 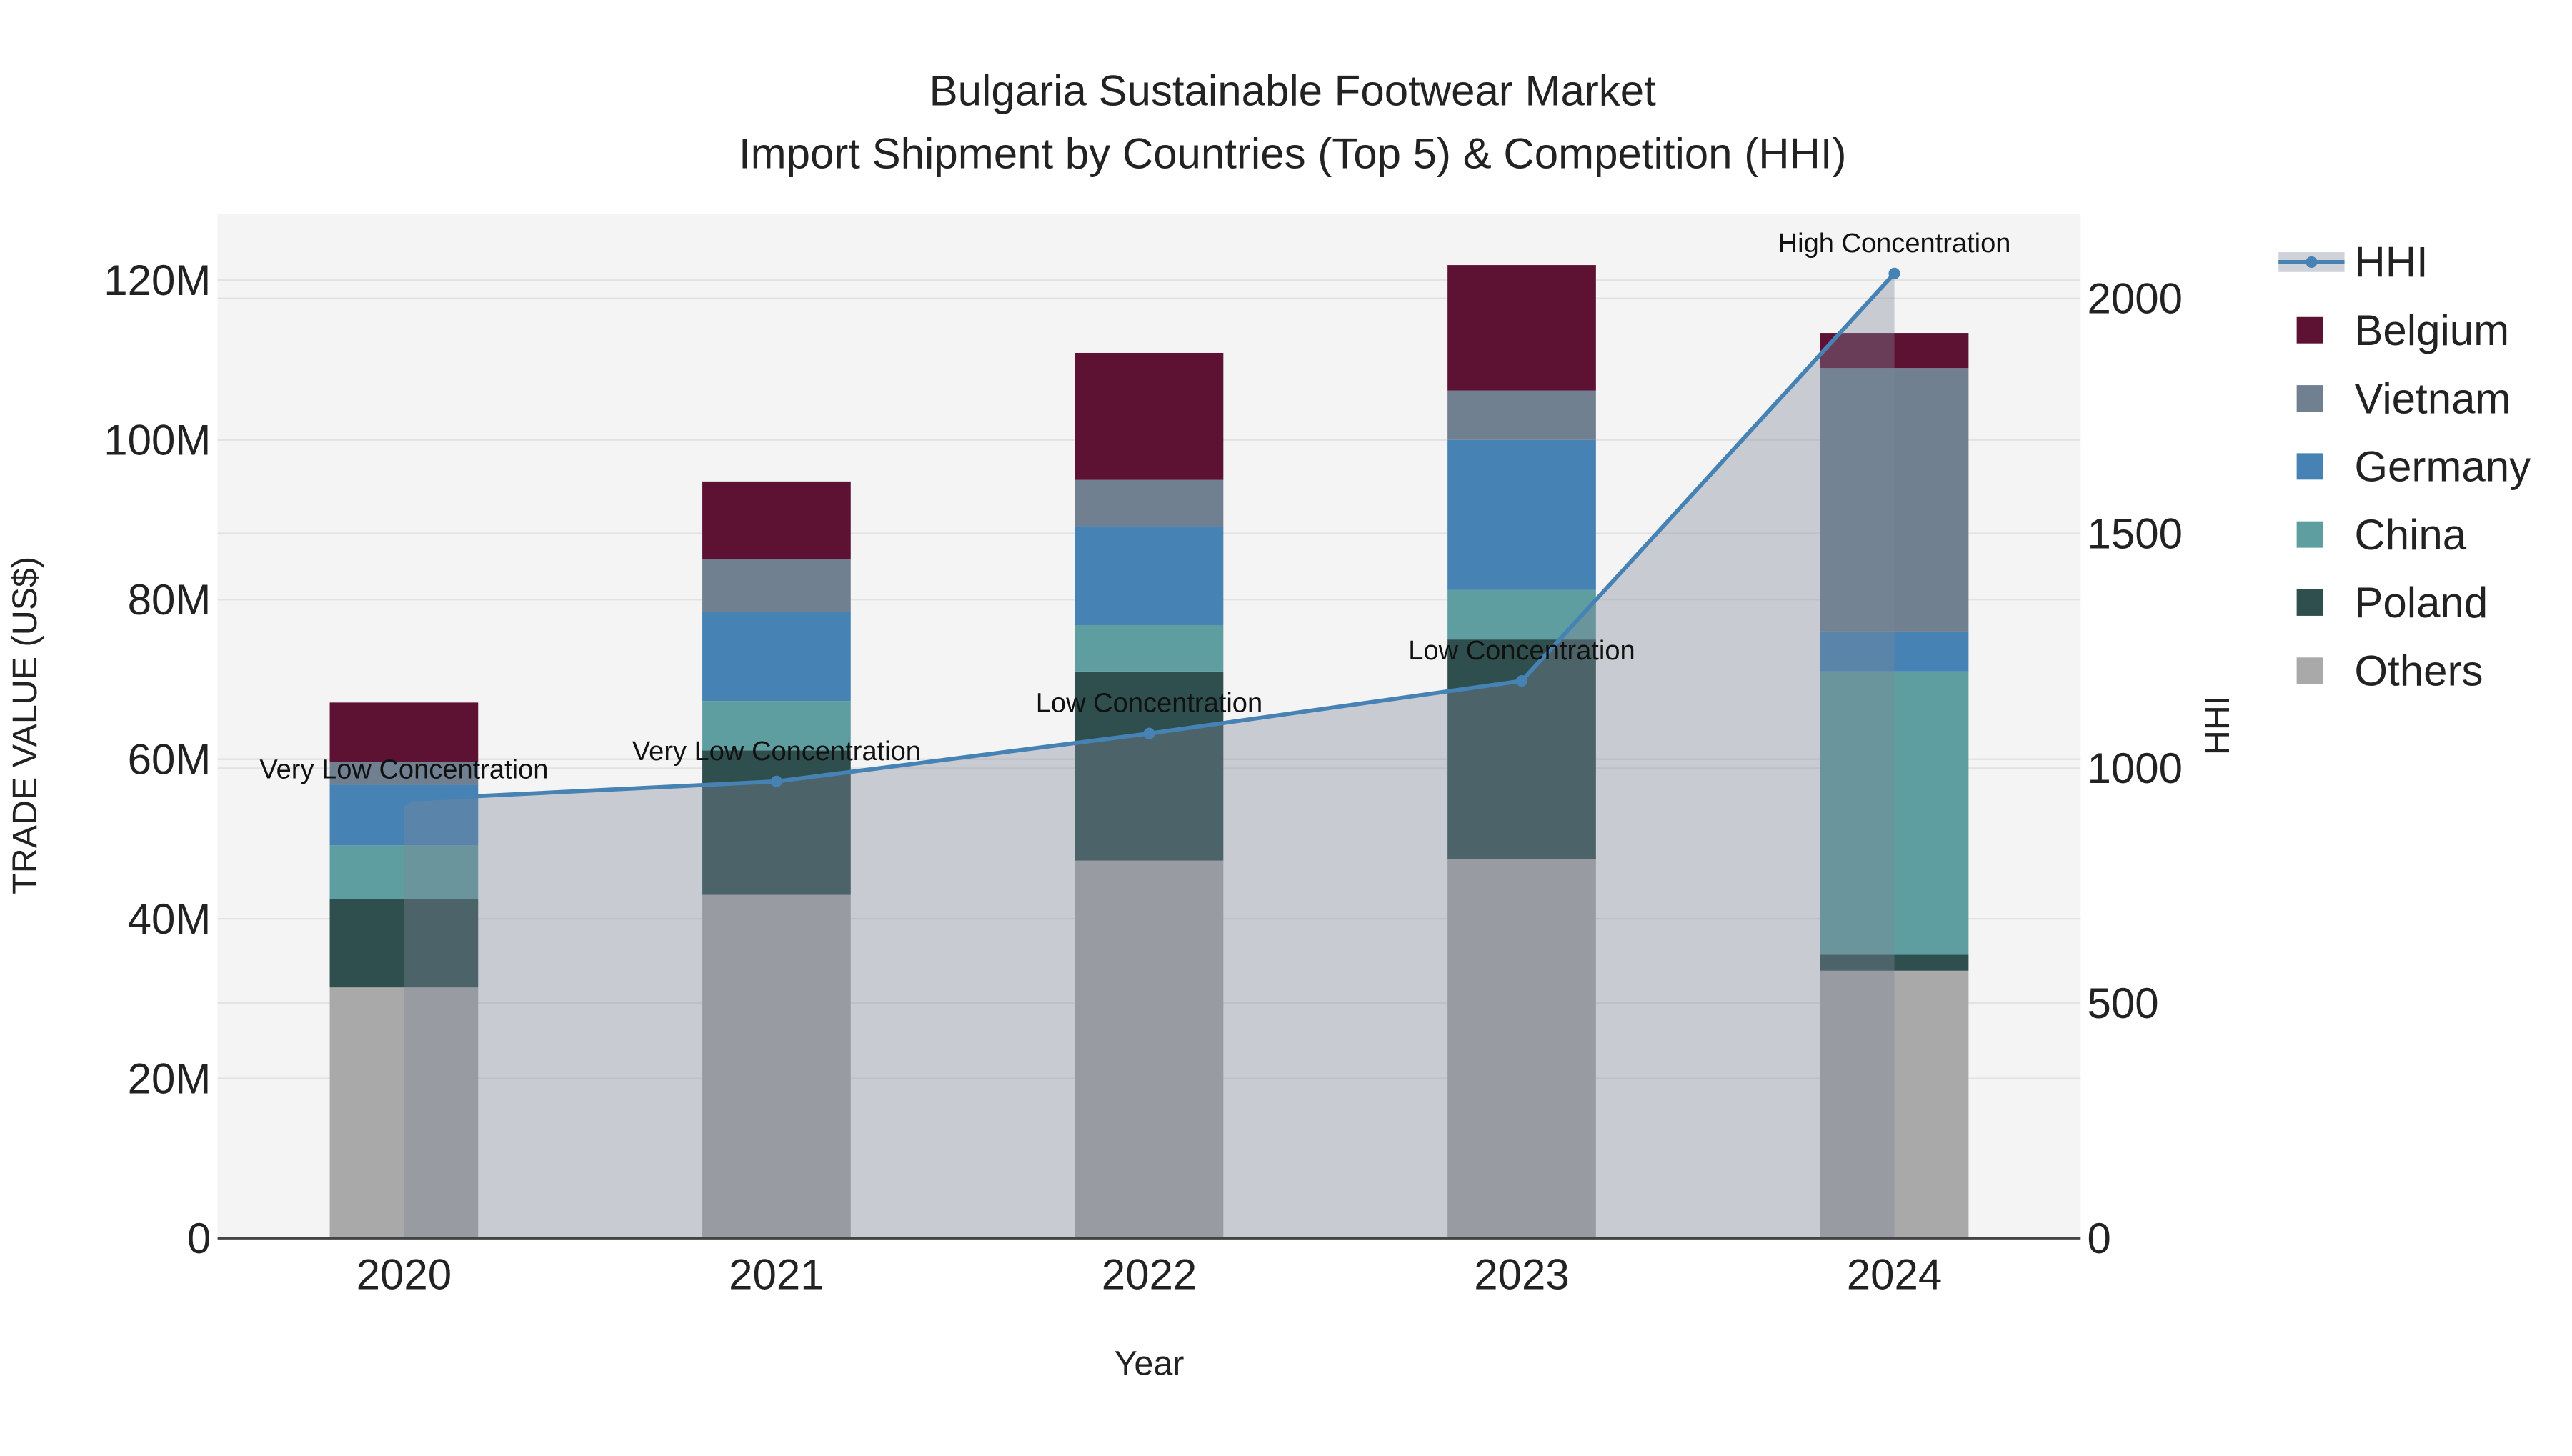 What do you see at coordinates (2099, 1238) in the screenshot?
I see `y2-tick-label: 0` at bounding box center [2099, 1238].